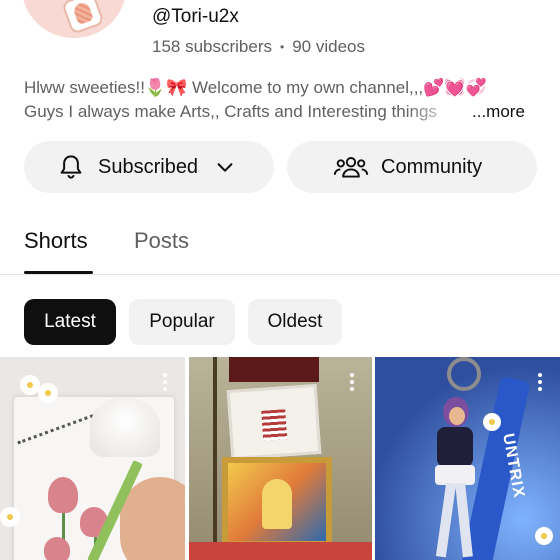  I want to click on community-button: Community, so click(412, 167).